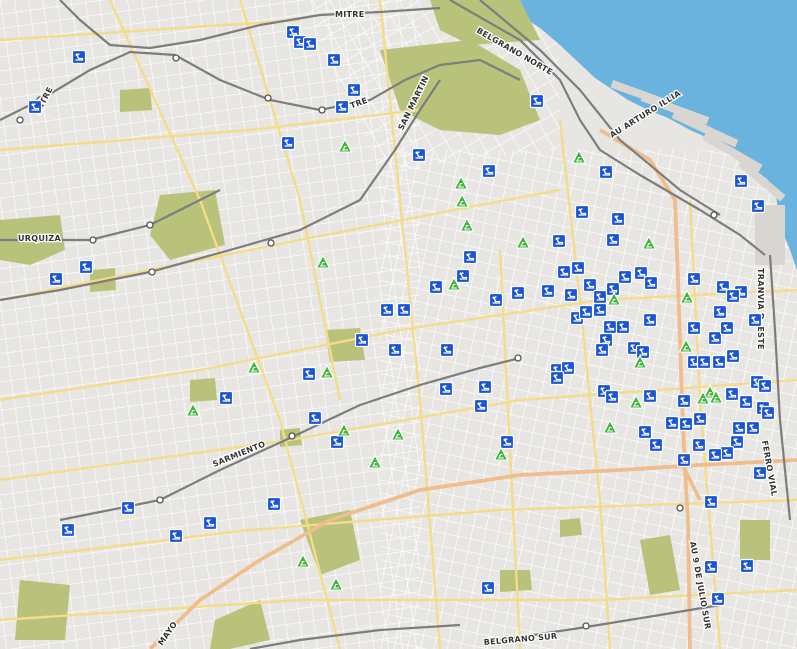 The width and height of the screenshot is (797, 649). What do you see at coordinates (350, 14) in the screenshot?
I see `label-mitre-top: MITRE` at bounding box center [350, 14].